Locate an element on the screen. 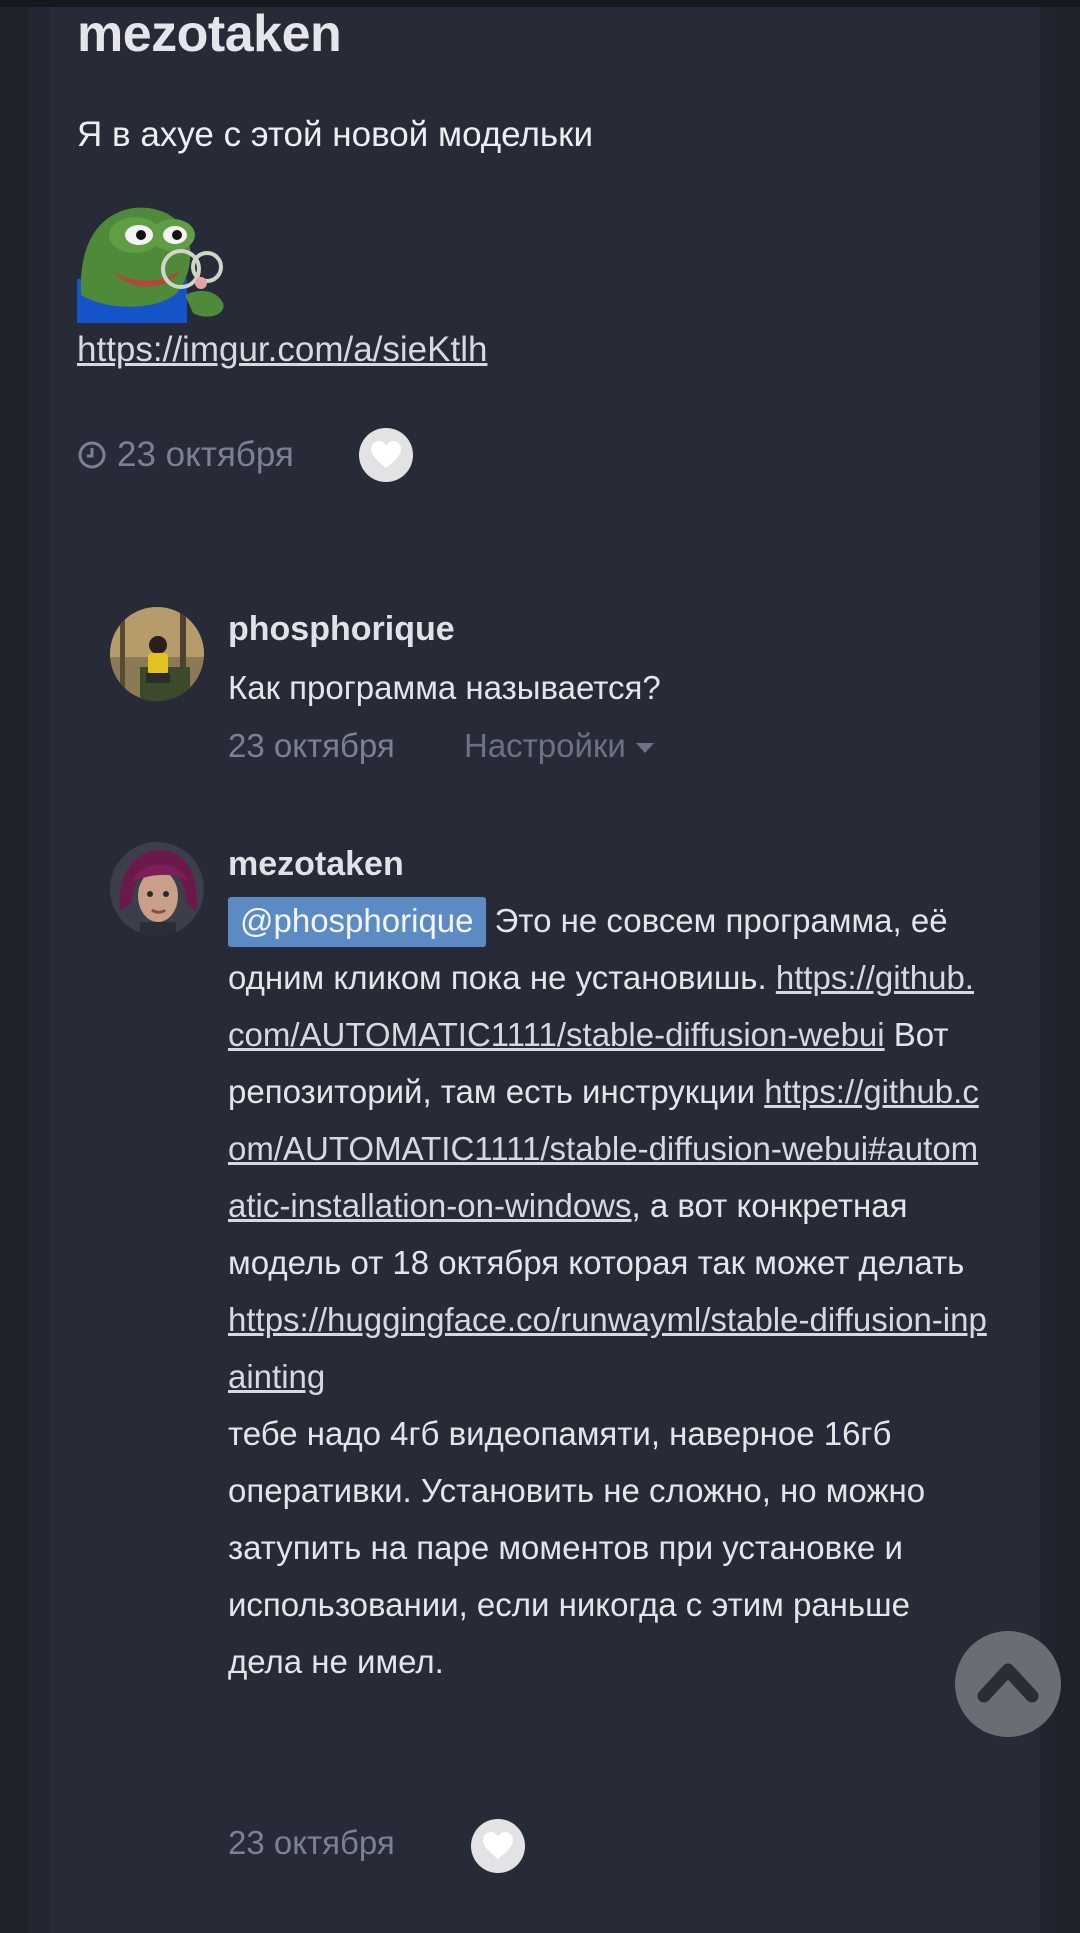  clock-icon is located at coordinates (92, 455).